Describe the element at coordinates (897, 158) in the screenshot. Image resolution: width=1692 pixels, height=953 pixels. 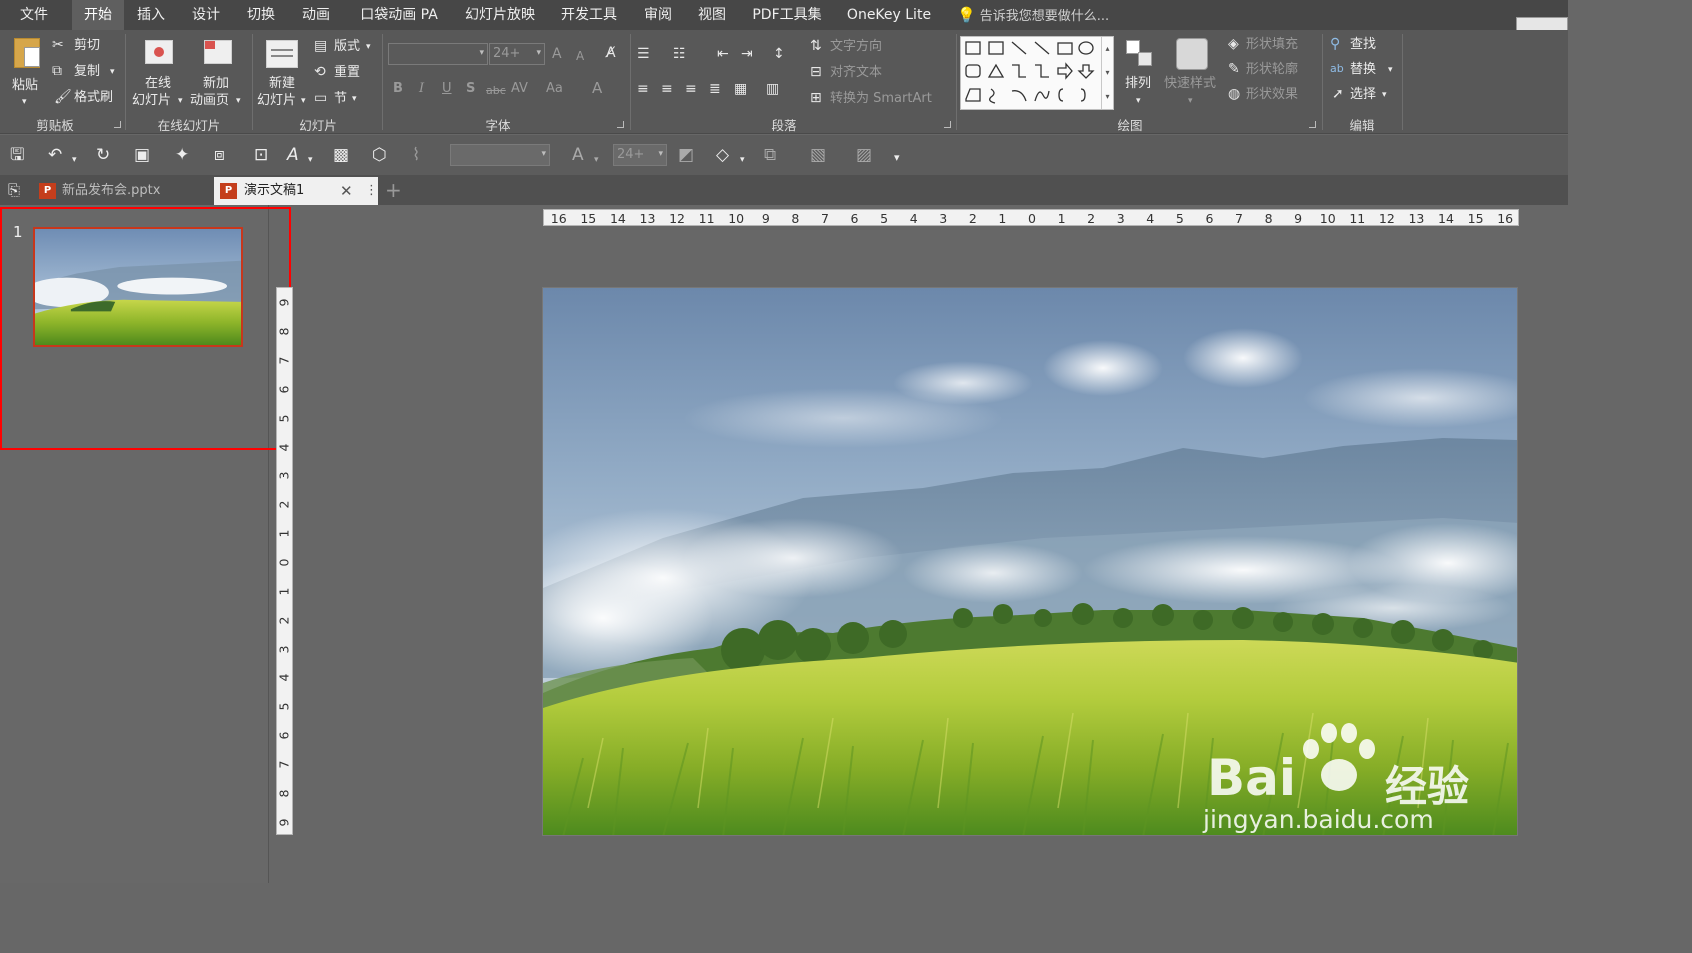
I see `customize-toolbar-icon: ▾` at that location.